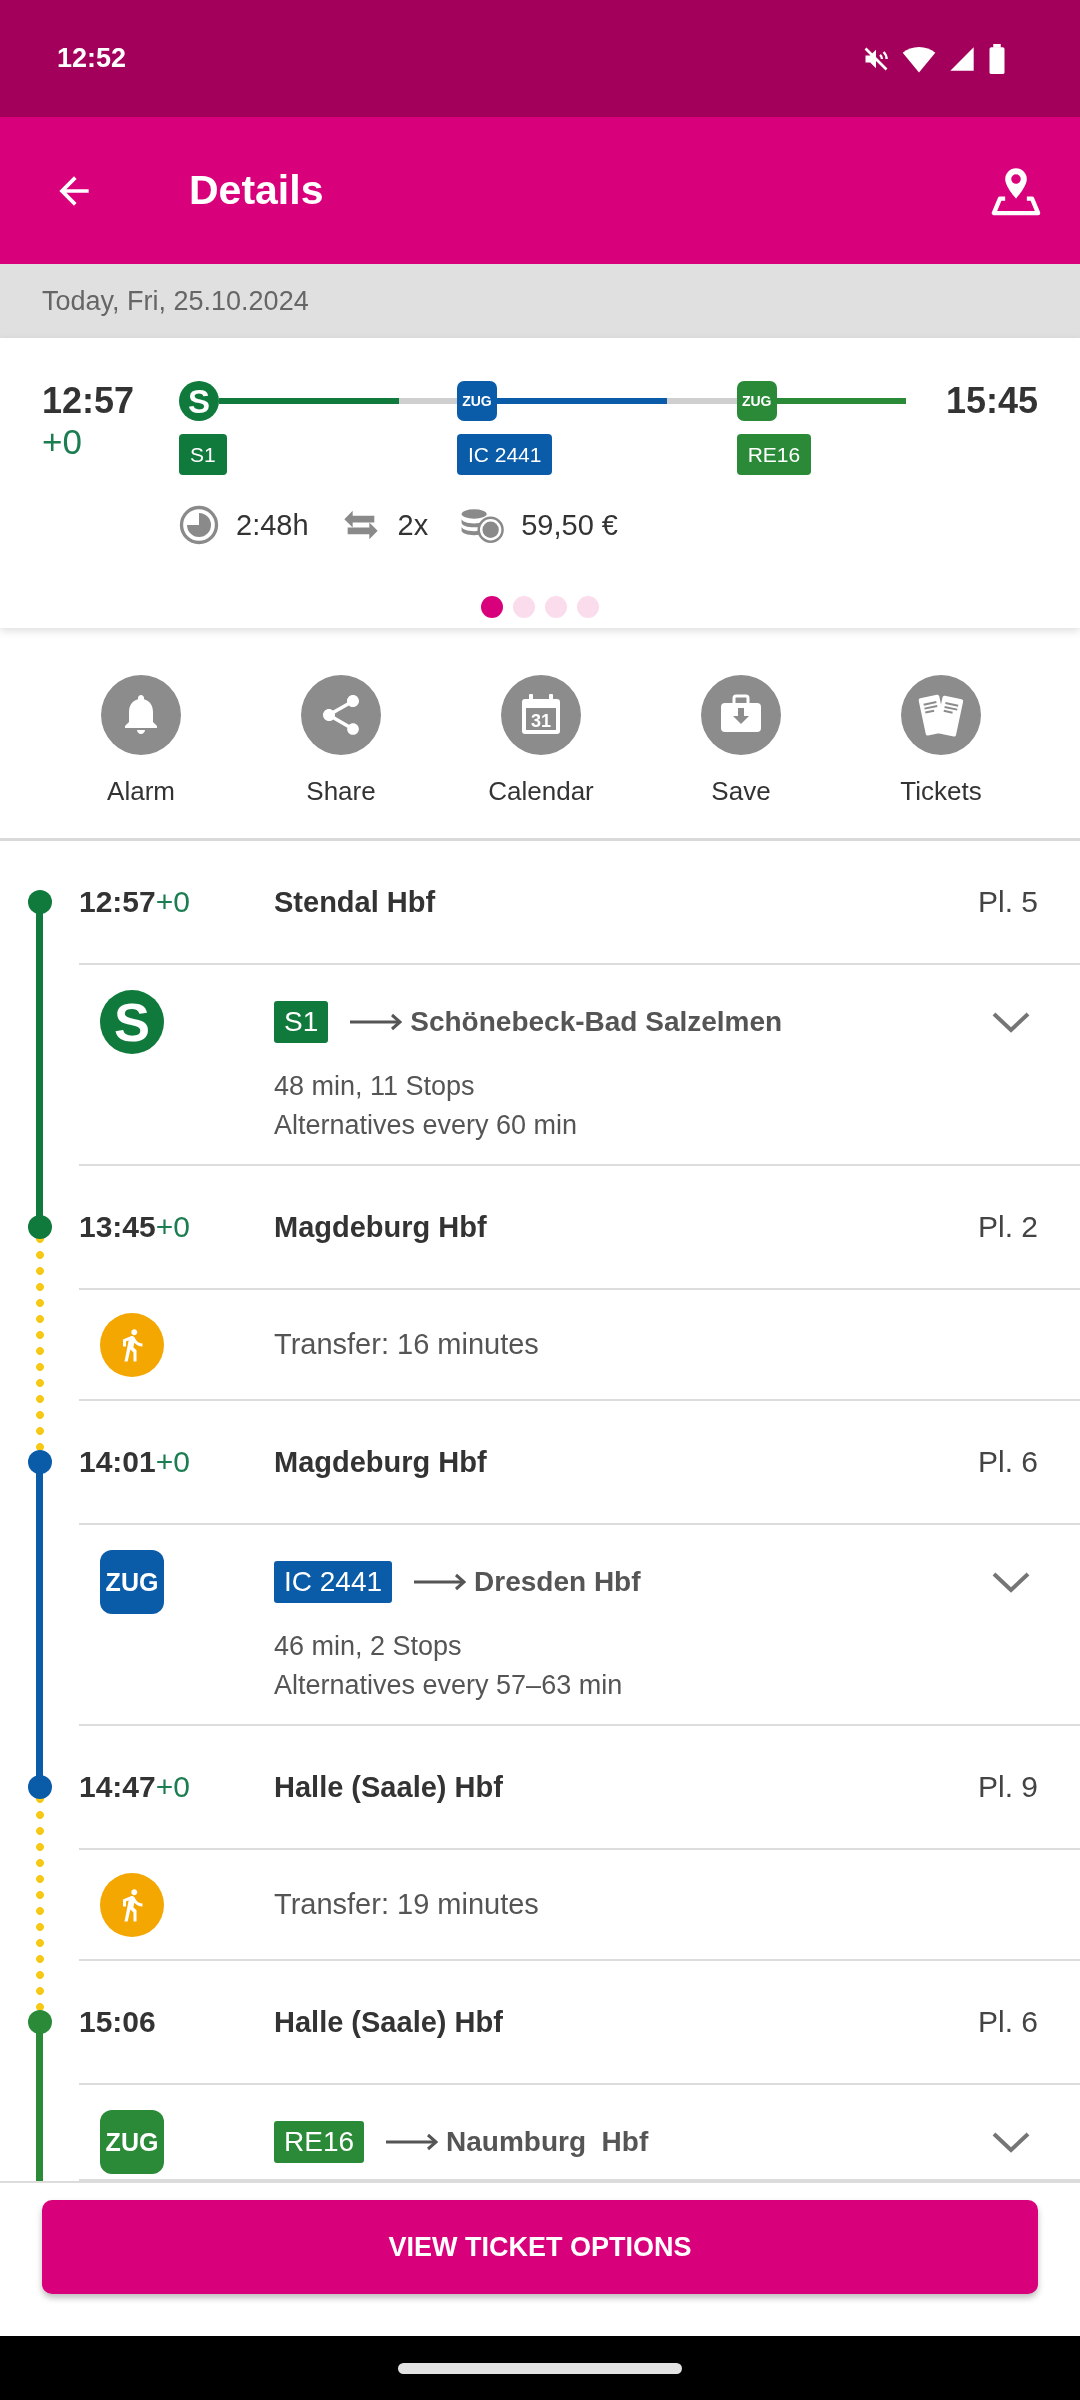  I want to click on tickets-icon, so click(941, 715).